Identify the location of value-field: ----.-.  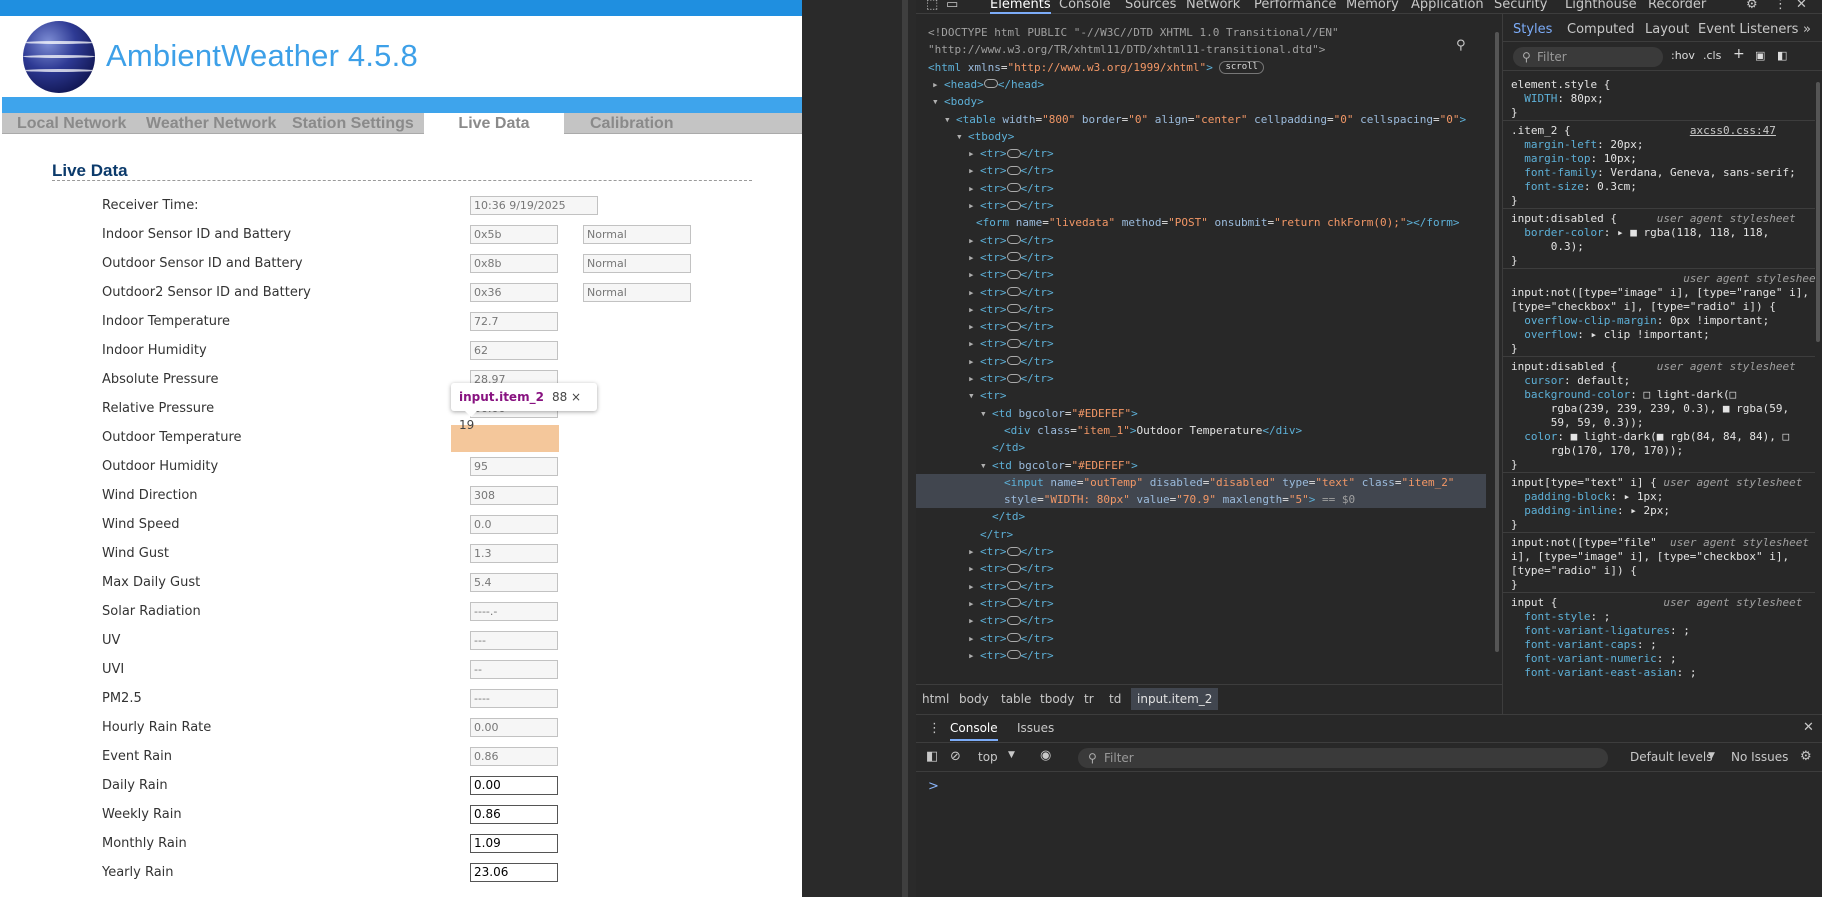
(514, 611).